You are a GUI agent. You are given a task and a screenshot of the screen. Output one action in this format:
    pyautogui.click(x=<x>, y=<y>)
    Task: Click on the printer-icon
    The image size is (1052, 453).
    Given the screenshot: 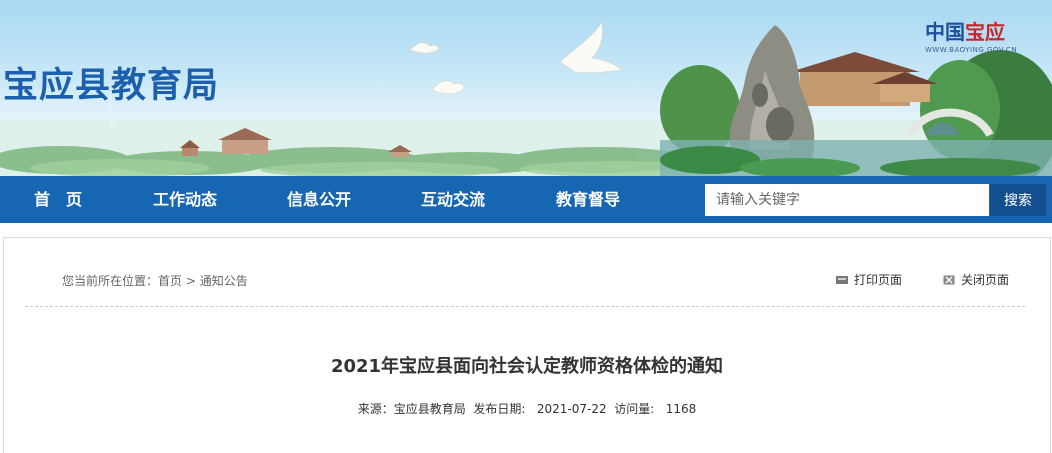 What is the action you would take?
    pyautogui.click(x=842, y=279)
    